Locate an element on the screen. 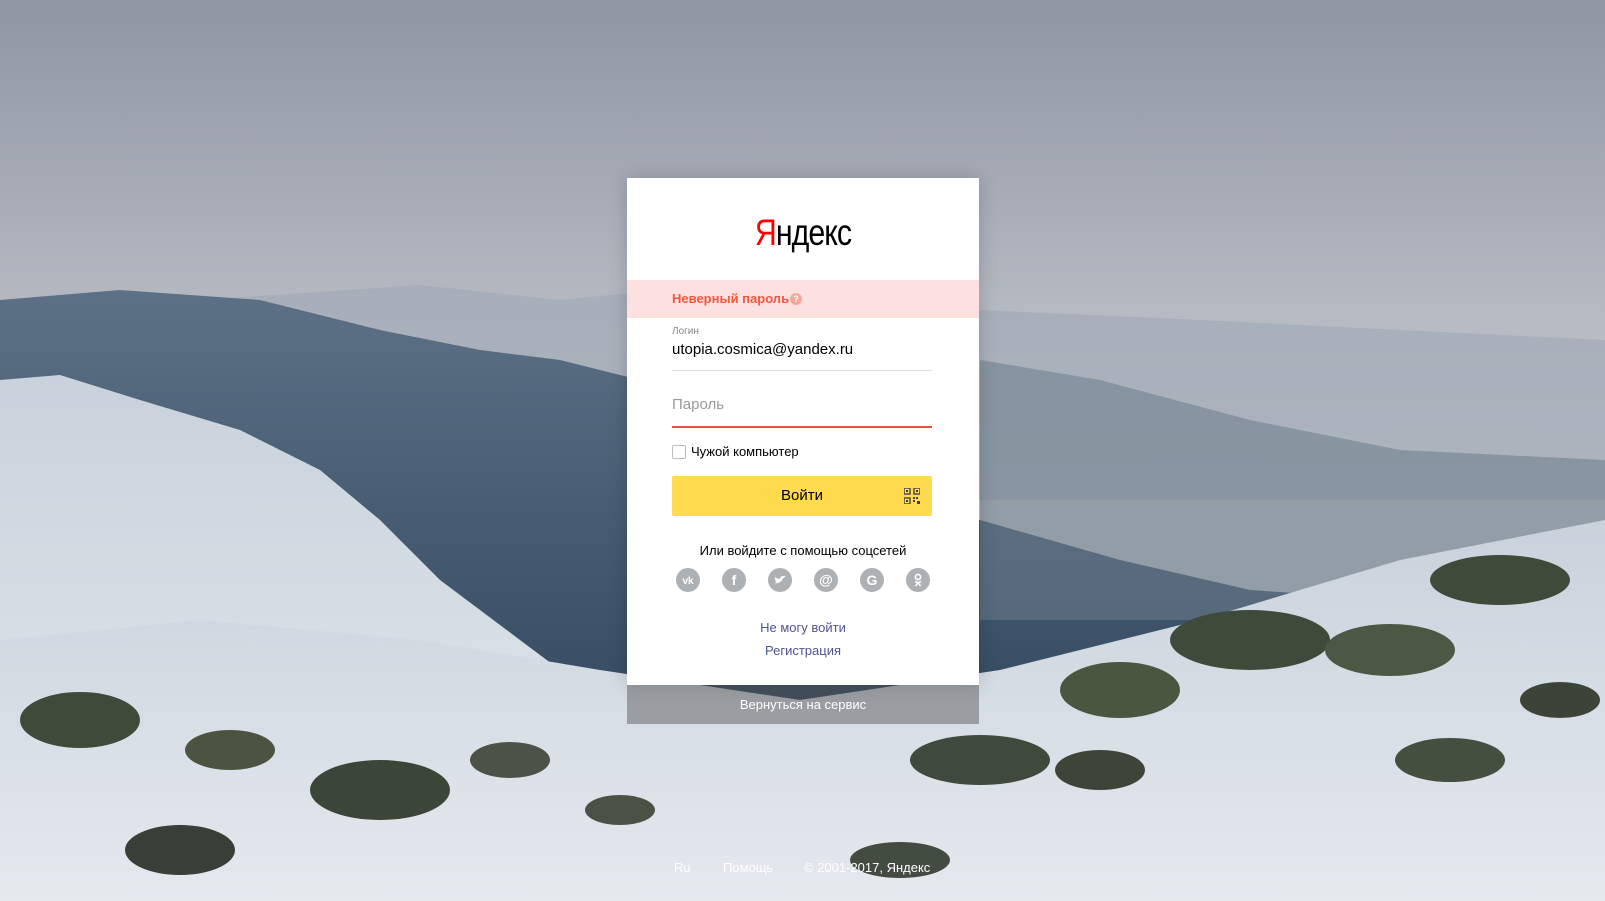 The width and height of the screenshot is (1605, 901). vk-icon: vk is located at coordinates (688, 580).